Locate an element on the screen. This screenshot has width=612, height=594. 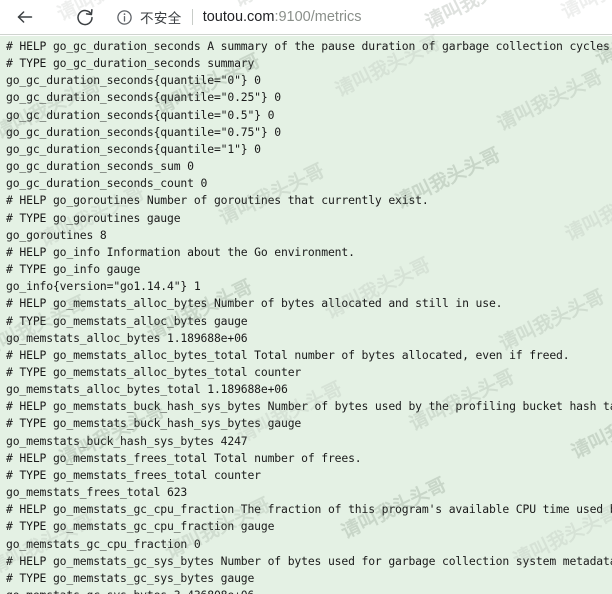
info-circle-icon is located at coordinates (124, 17).